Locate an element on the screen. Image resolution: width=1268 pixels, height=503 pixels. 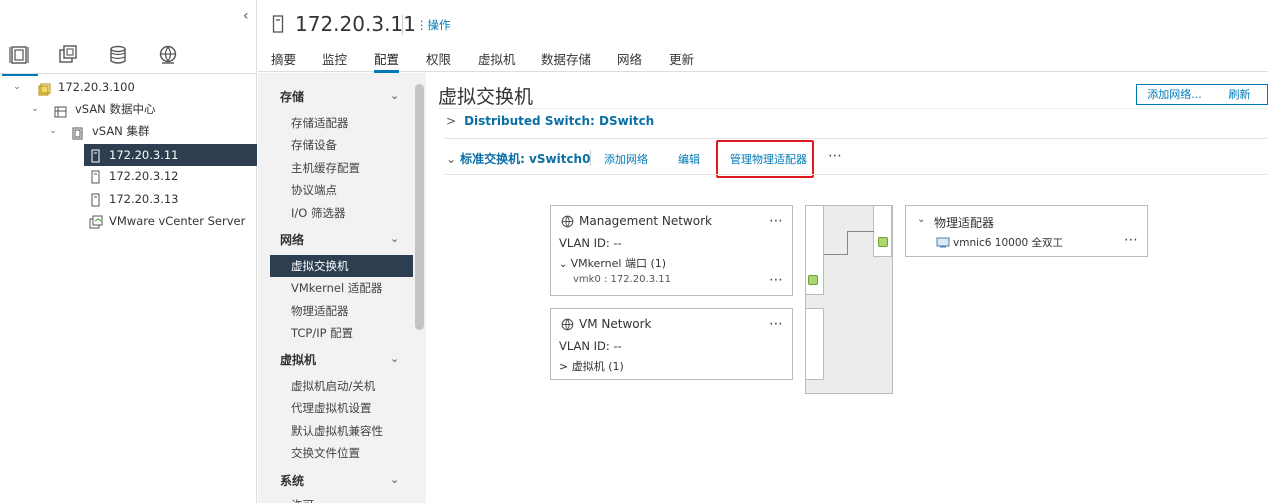
vmkernel-ports-toggle: ⌄ VMkernel 端口 (1) is located at coordinates (612, 263).